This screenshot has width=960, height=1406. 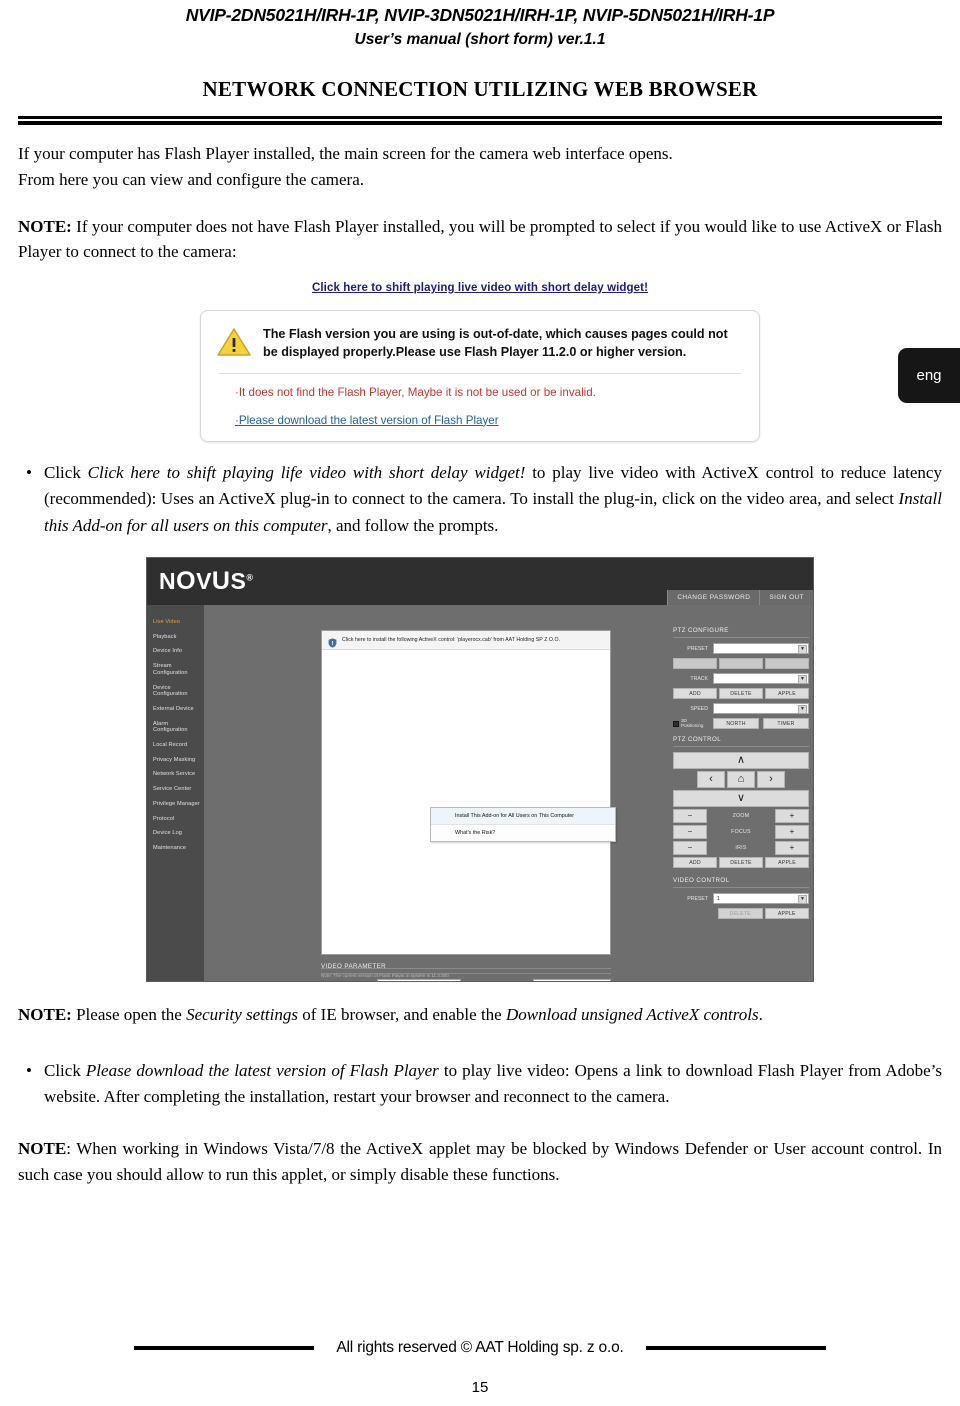 I want to click on sidebar-item-external-device: External Device, so click(x=175, y=709).